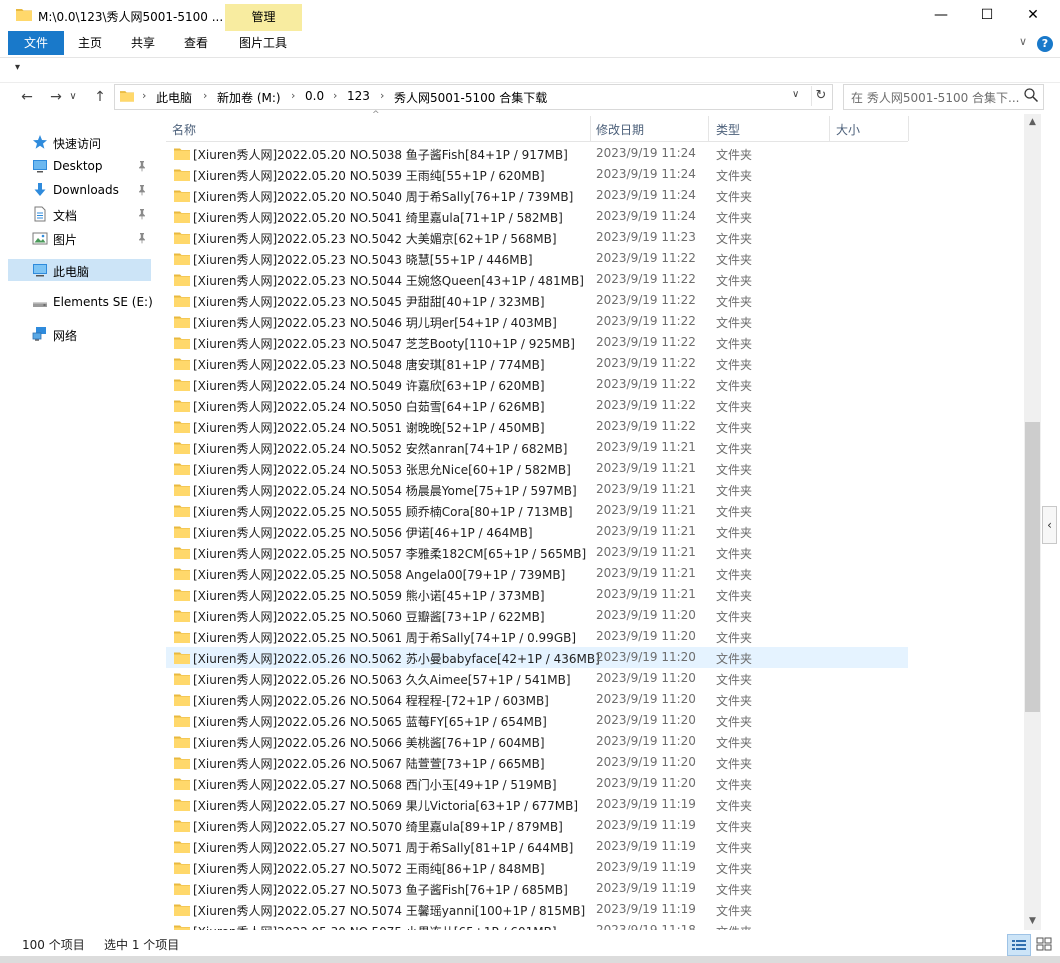 The image size is (1060, 963). I want to click on search-icon, so click(1031, 95).